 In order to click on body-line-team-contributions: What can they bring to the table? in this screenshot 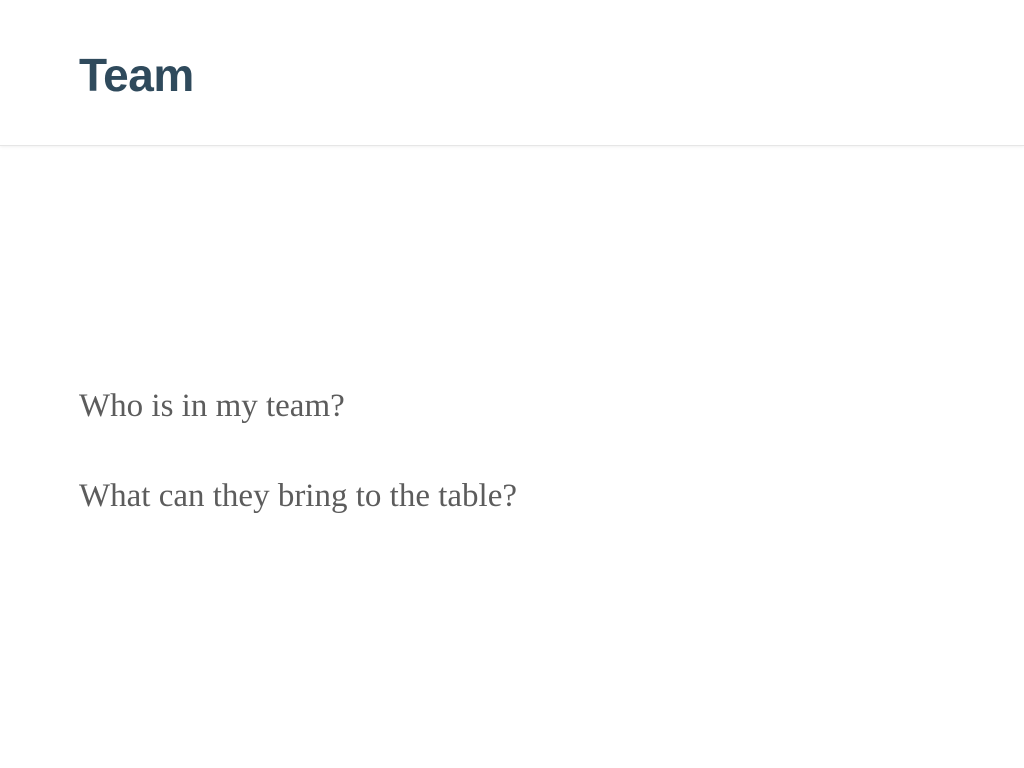, I will do `click(298, 496)`.